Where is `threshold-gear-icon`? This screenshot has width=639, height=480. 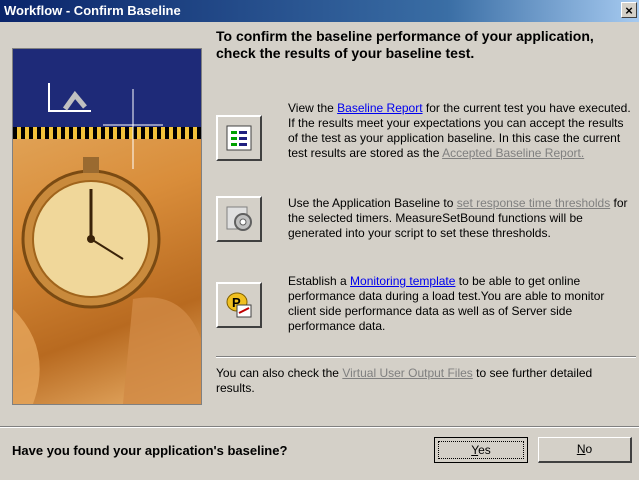 threshold-gear-icon is located at coordinates (239, 218).